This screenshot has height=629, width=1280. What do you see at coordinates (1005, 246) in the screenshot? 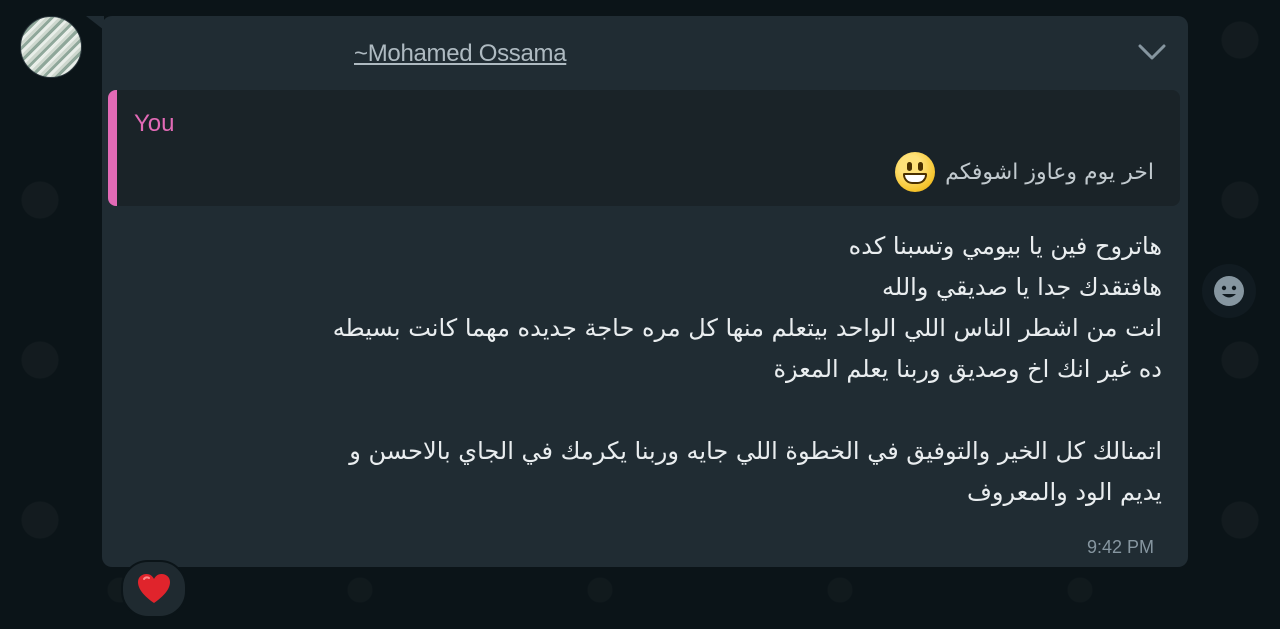
I see `message-line: هاتروح فين يا بيومي وتسبنا كده` at bounding box center [1005, 246].